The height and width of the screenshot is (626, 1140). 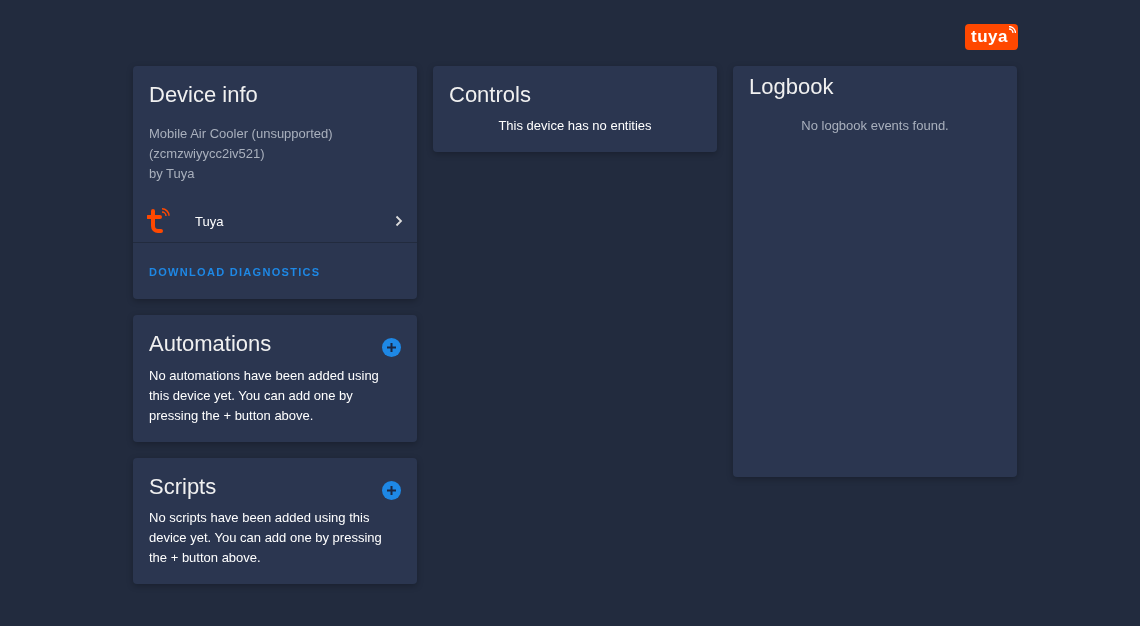 I want to click on add-button, so click(x=391, y=345).